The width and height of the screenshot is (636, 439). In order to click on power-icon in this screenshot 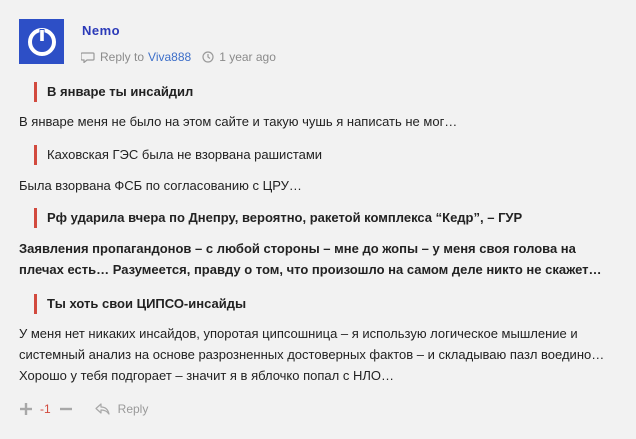, I will do `click(41, 41)`.